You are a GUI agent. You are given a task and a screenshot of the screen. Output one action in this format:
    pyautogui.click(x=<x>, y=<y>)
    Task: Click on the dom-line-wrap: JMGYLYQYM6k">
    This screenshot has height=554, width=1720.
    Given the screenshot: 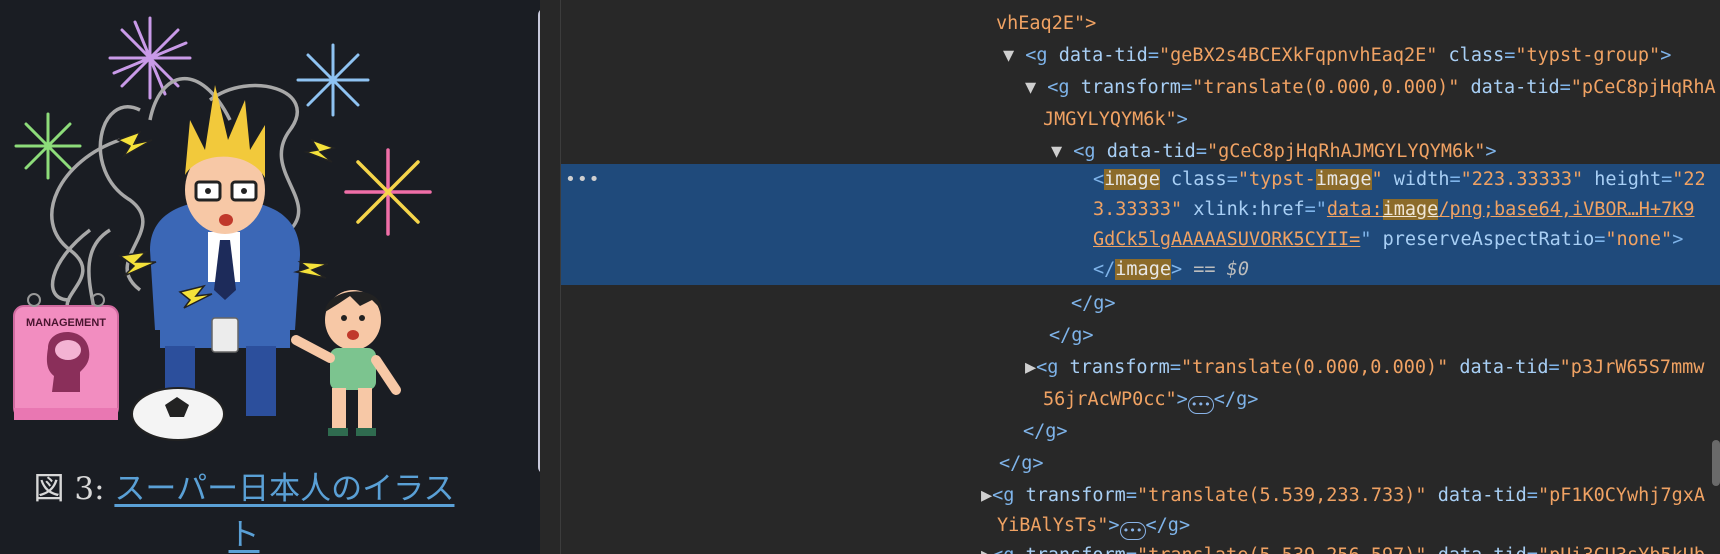 What is the action you would take?
    pyautogui.click(x=1115, y=119)
    